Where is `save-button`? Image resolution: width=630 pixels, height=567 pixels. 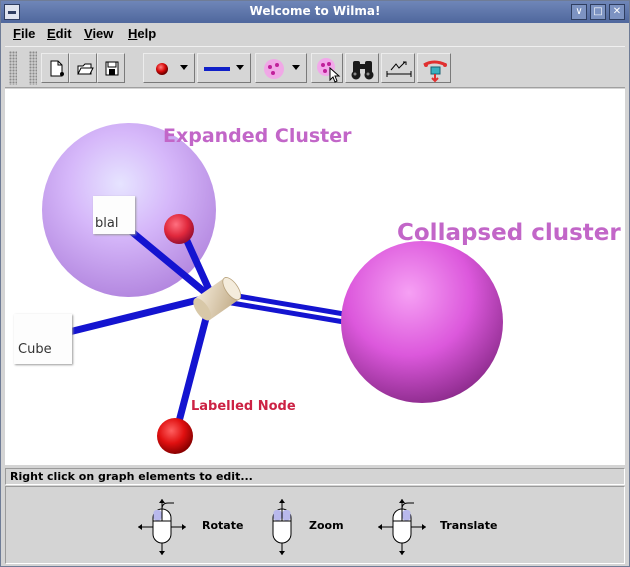 save-button is located at coordinates (111, 68).